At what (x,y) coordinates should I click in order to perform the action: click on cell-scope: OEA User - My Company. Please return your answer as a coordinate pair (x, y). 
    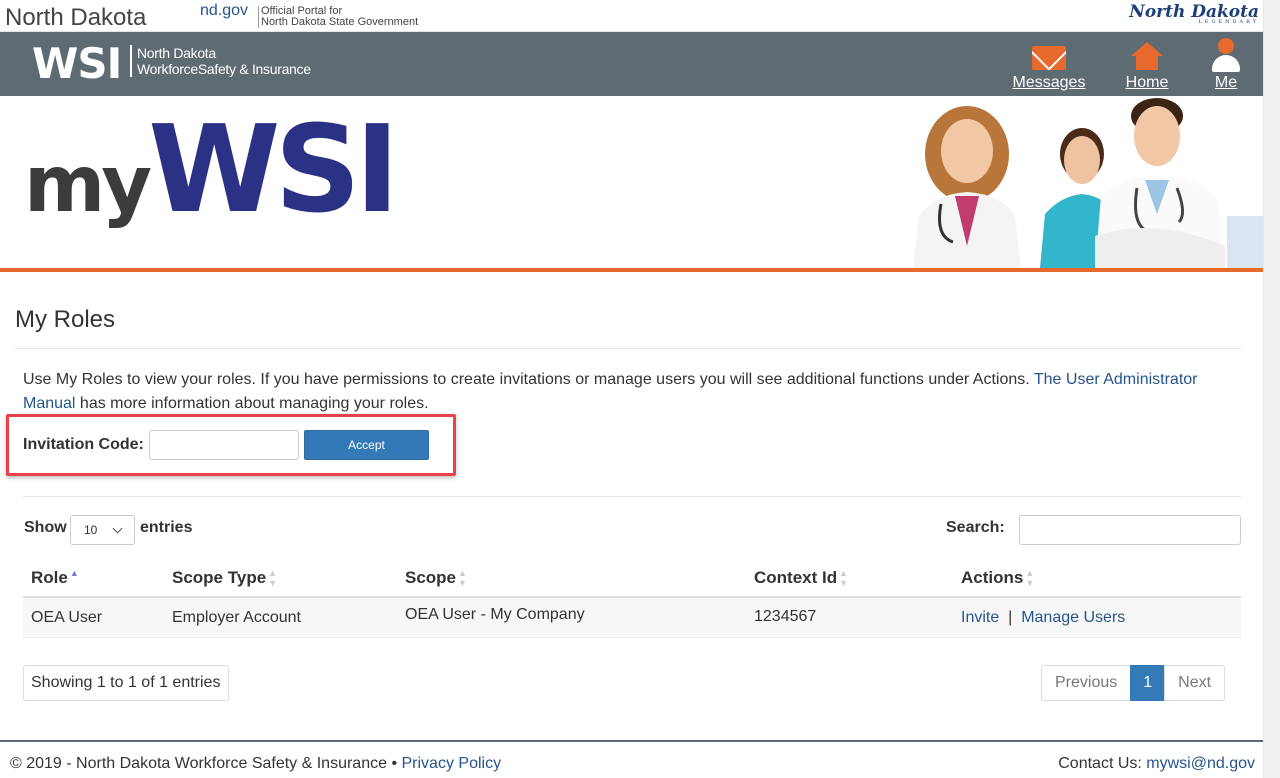
    Looking at the image, I should click on (495, 614).